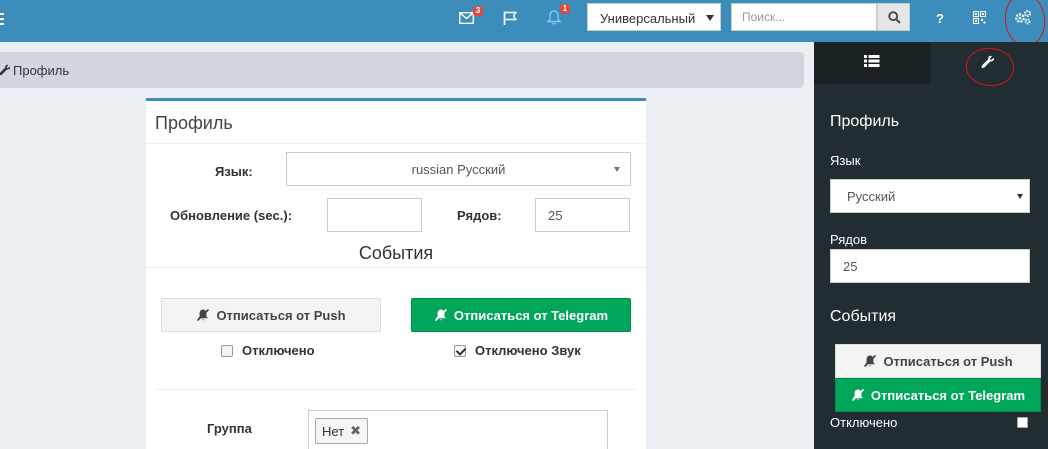 Image resolution: width=1048 pixels, height=449 pixels. I want to click on disabled-label: Отключено, so click(278, 350).